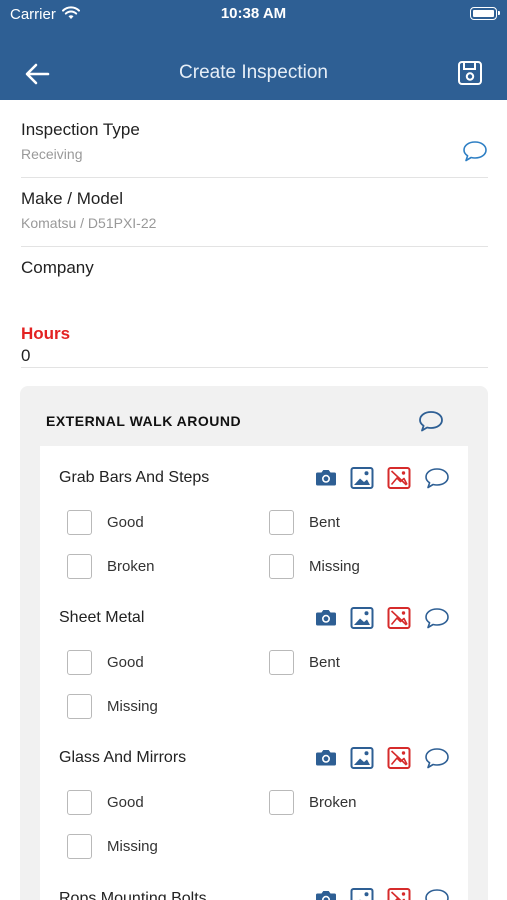 The image size is (507, 900). I want to click on hours-underline, so click(254, 367).